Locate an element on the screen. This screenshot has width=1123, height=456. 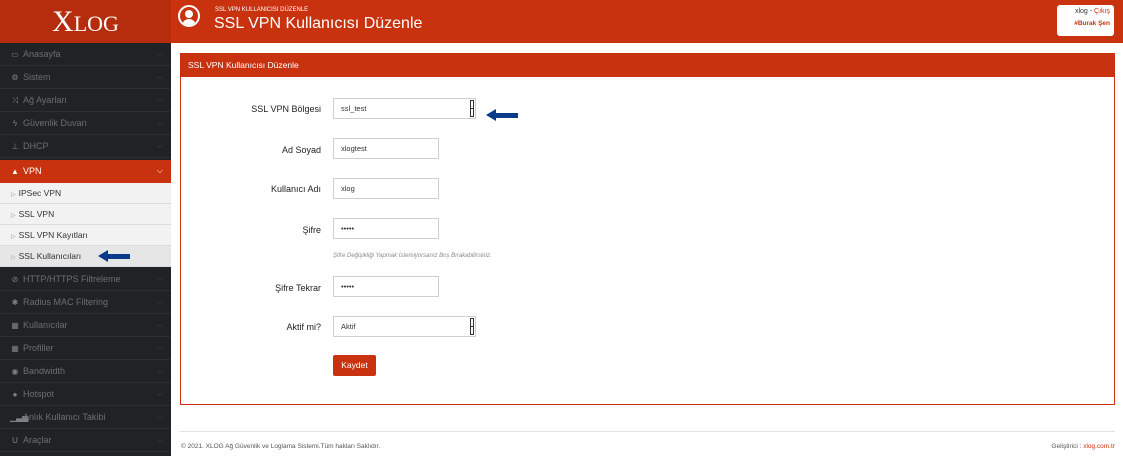
sidebar-item-label: Sistem is located at coordinates (37, 77).